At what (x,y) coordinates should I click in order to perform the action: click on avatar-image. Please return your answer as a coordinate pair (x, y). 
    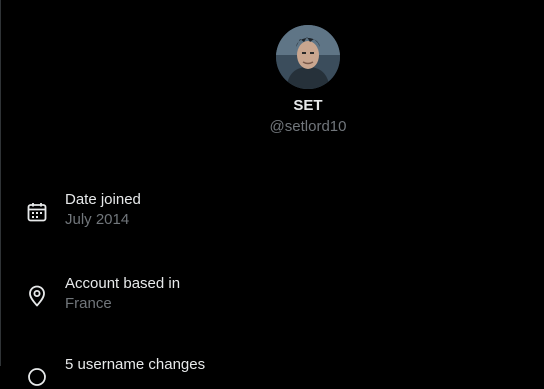
    Looking at the image, I should click on (308, 57).